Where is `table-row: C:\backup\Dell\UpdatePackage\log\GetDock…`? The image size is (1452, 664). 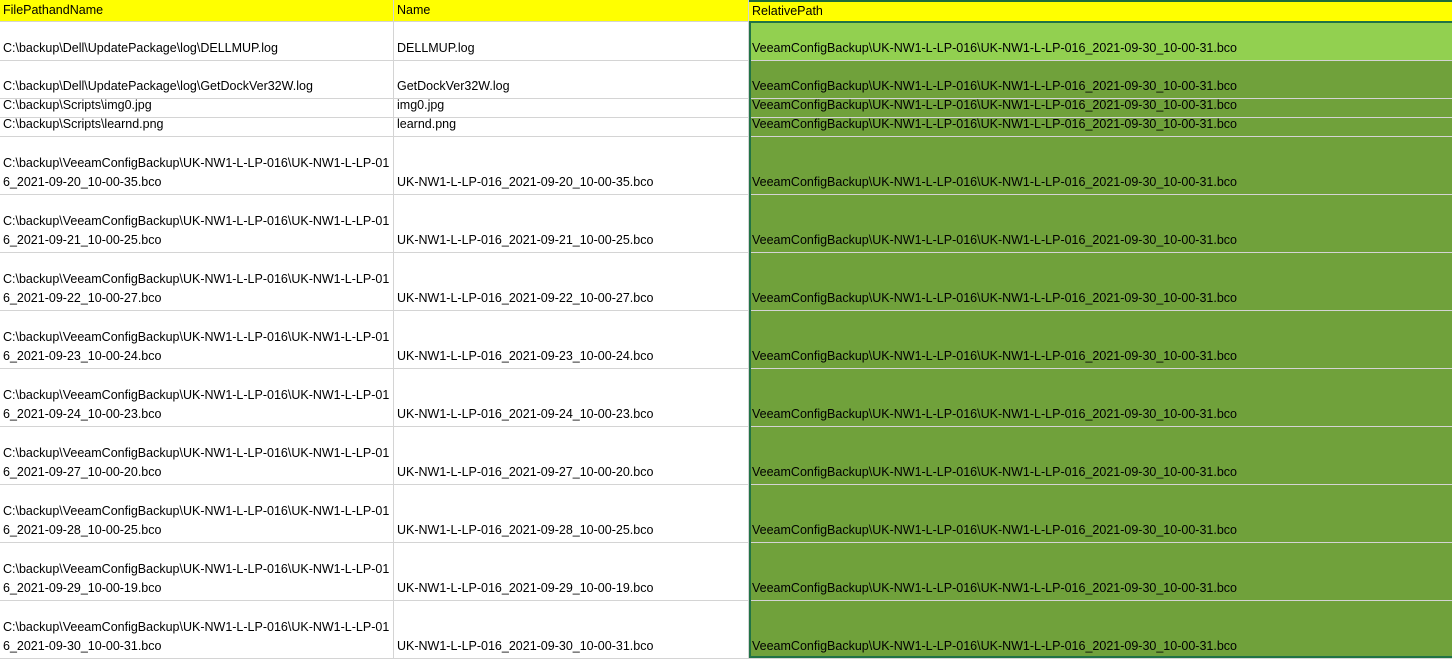 table-row: C:\backup\Dell\UpdatePackage\log\GetDock… is located at coordinates (726, 80).